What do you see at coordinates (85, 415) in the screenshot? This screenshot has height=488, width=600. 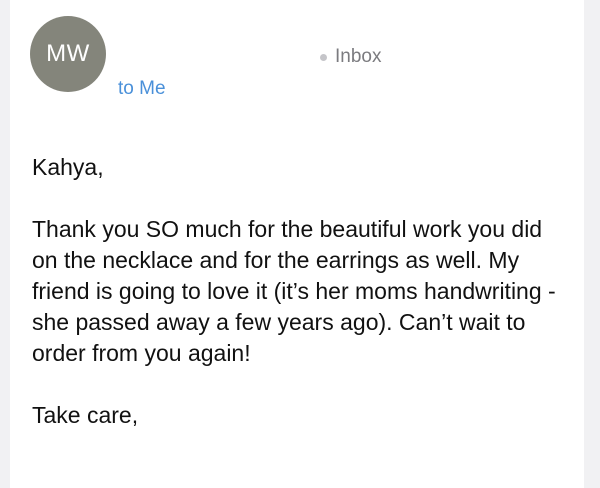 I see `message-signoff: Take care,` at bounding box center [85, 415].